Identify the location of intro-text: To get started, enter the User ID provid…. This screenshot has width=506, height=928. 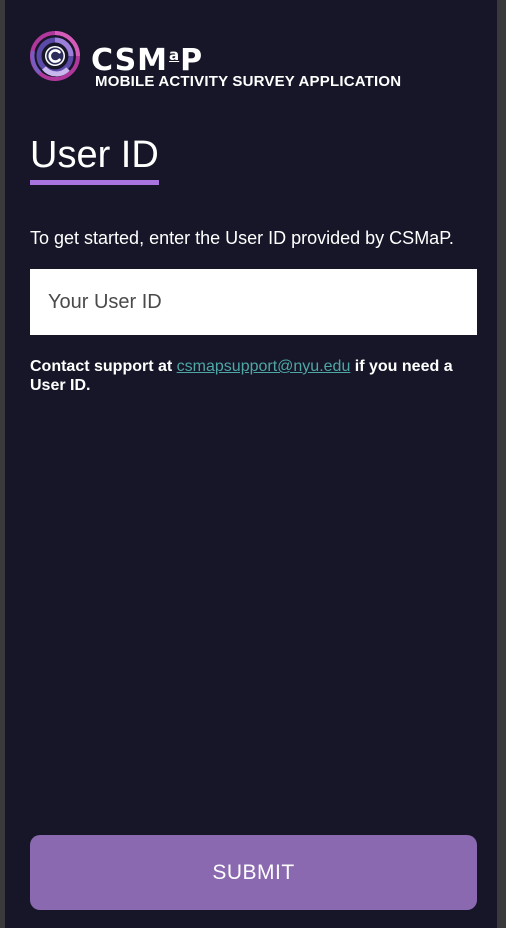
(242, 238).